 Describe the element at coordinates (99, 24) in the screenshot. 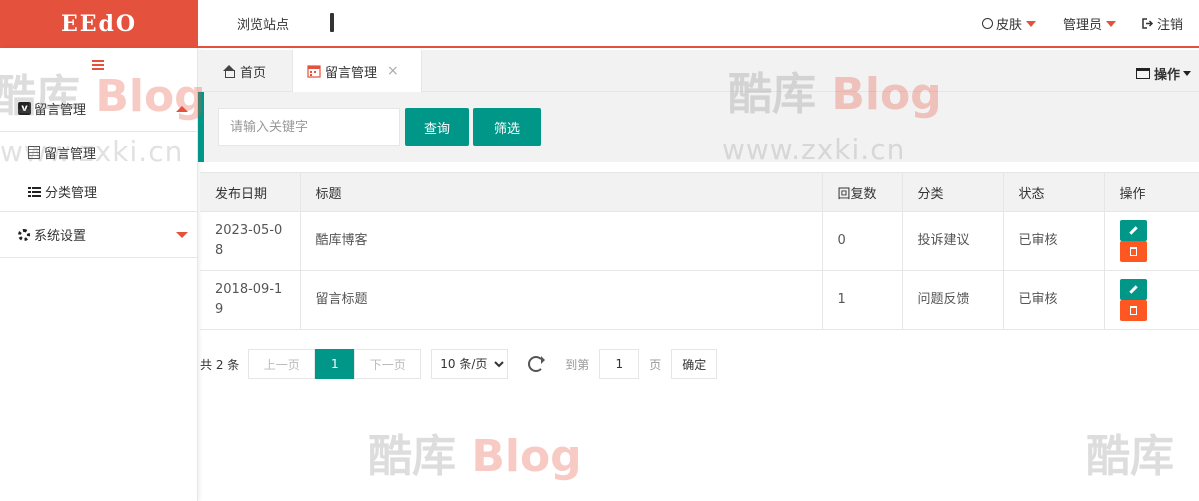

I see `site-logo: EEdO` at that location.